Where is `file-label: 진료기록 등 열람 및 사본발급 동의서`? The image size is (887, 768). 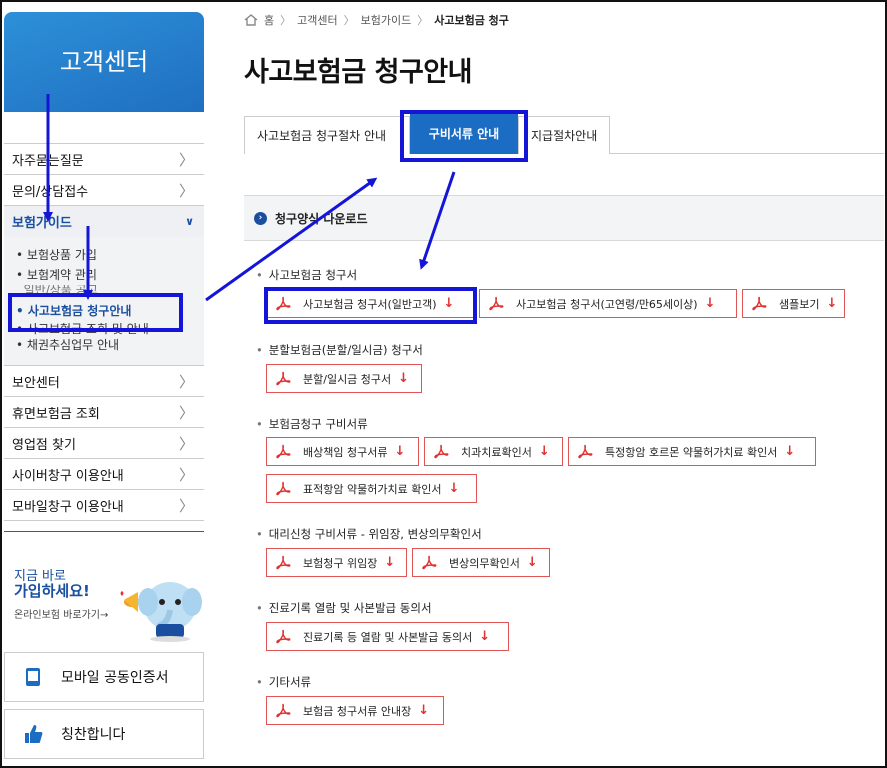
file-label: 진료기록 등 열람 및 사본발급 동의서 is located at coordinates (388, 637).